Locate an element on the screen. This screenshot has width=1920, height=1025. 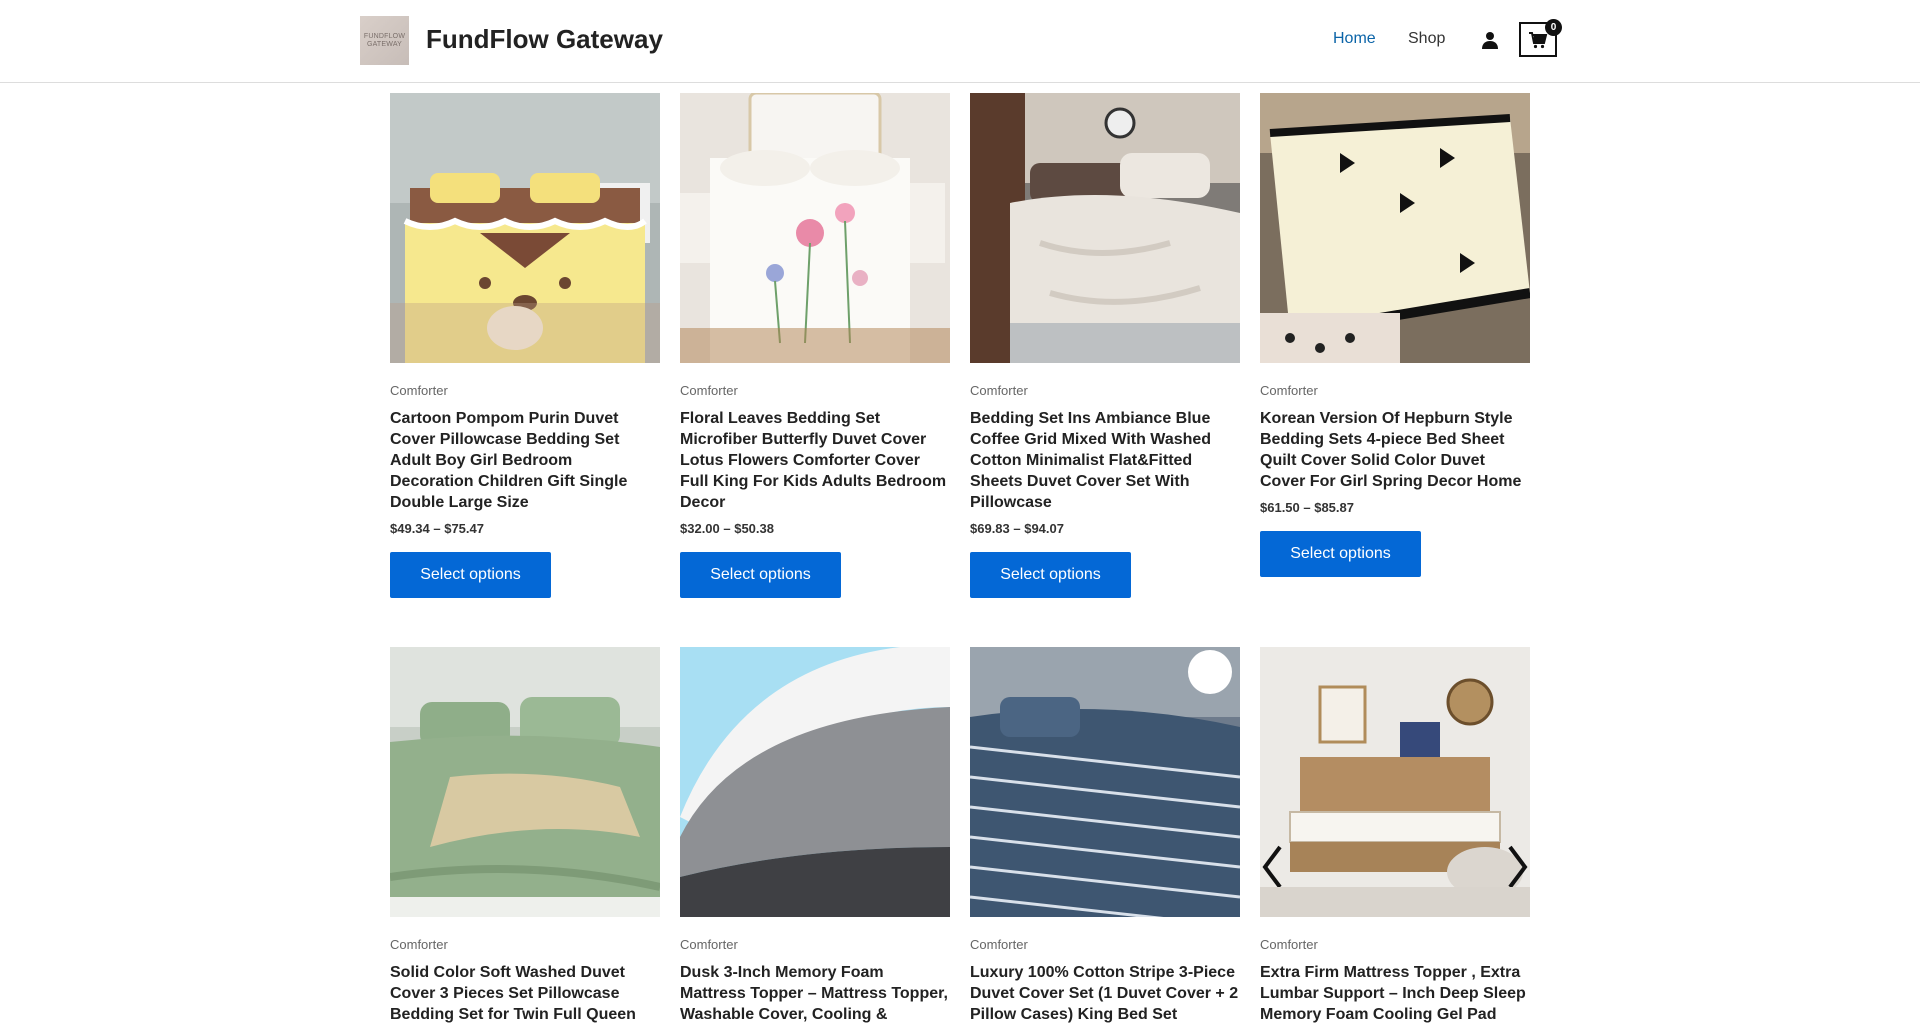
site-logo: FUNDFLOW GATEWAY is located at coordinates (384, 40).